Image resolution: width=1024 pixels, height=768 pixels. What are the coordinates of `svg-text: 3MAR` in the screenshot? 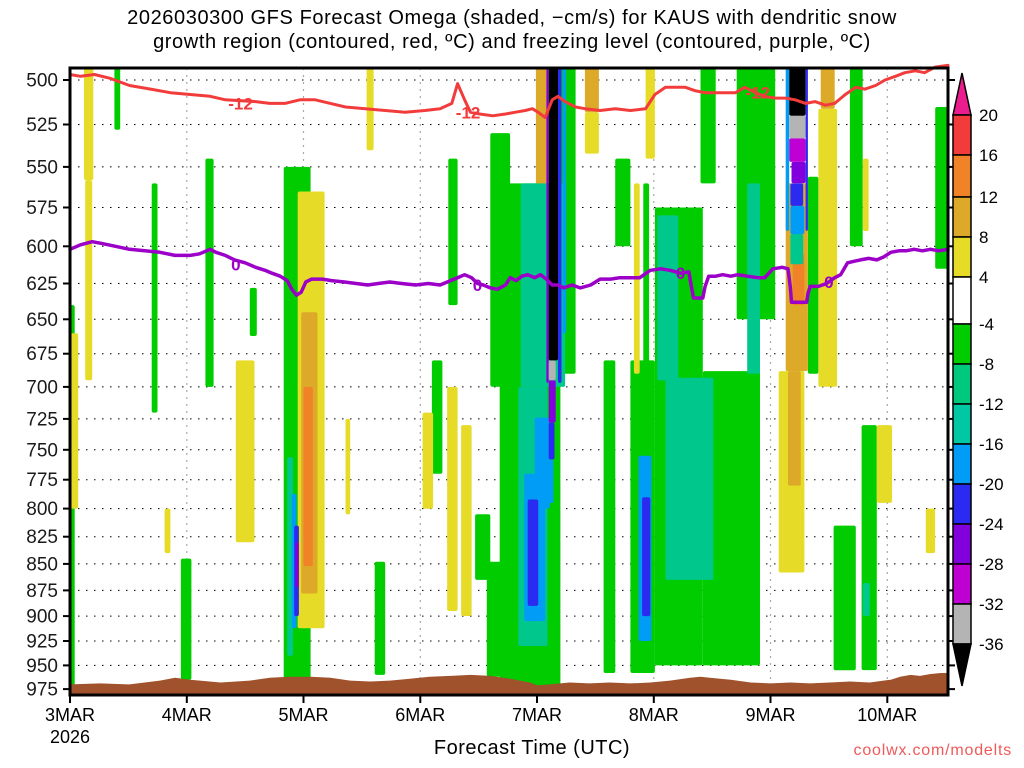 It's located at (70, 715).